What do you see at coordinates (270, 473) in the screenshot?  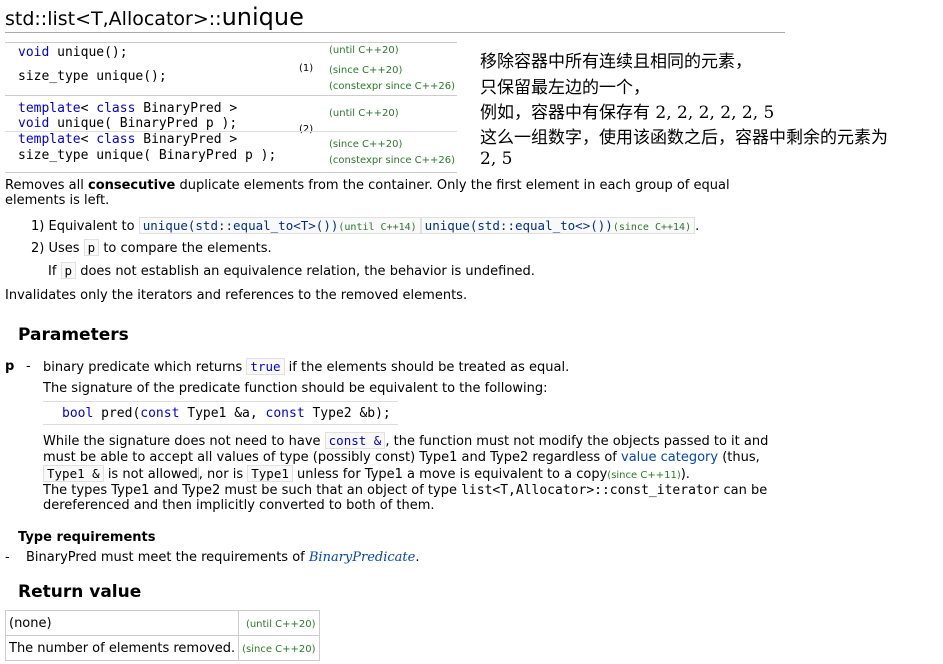 I see `code-type1: Type1` at bounding box center [270, 473].